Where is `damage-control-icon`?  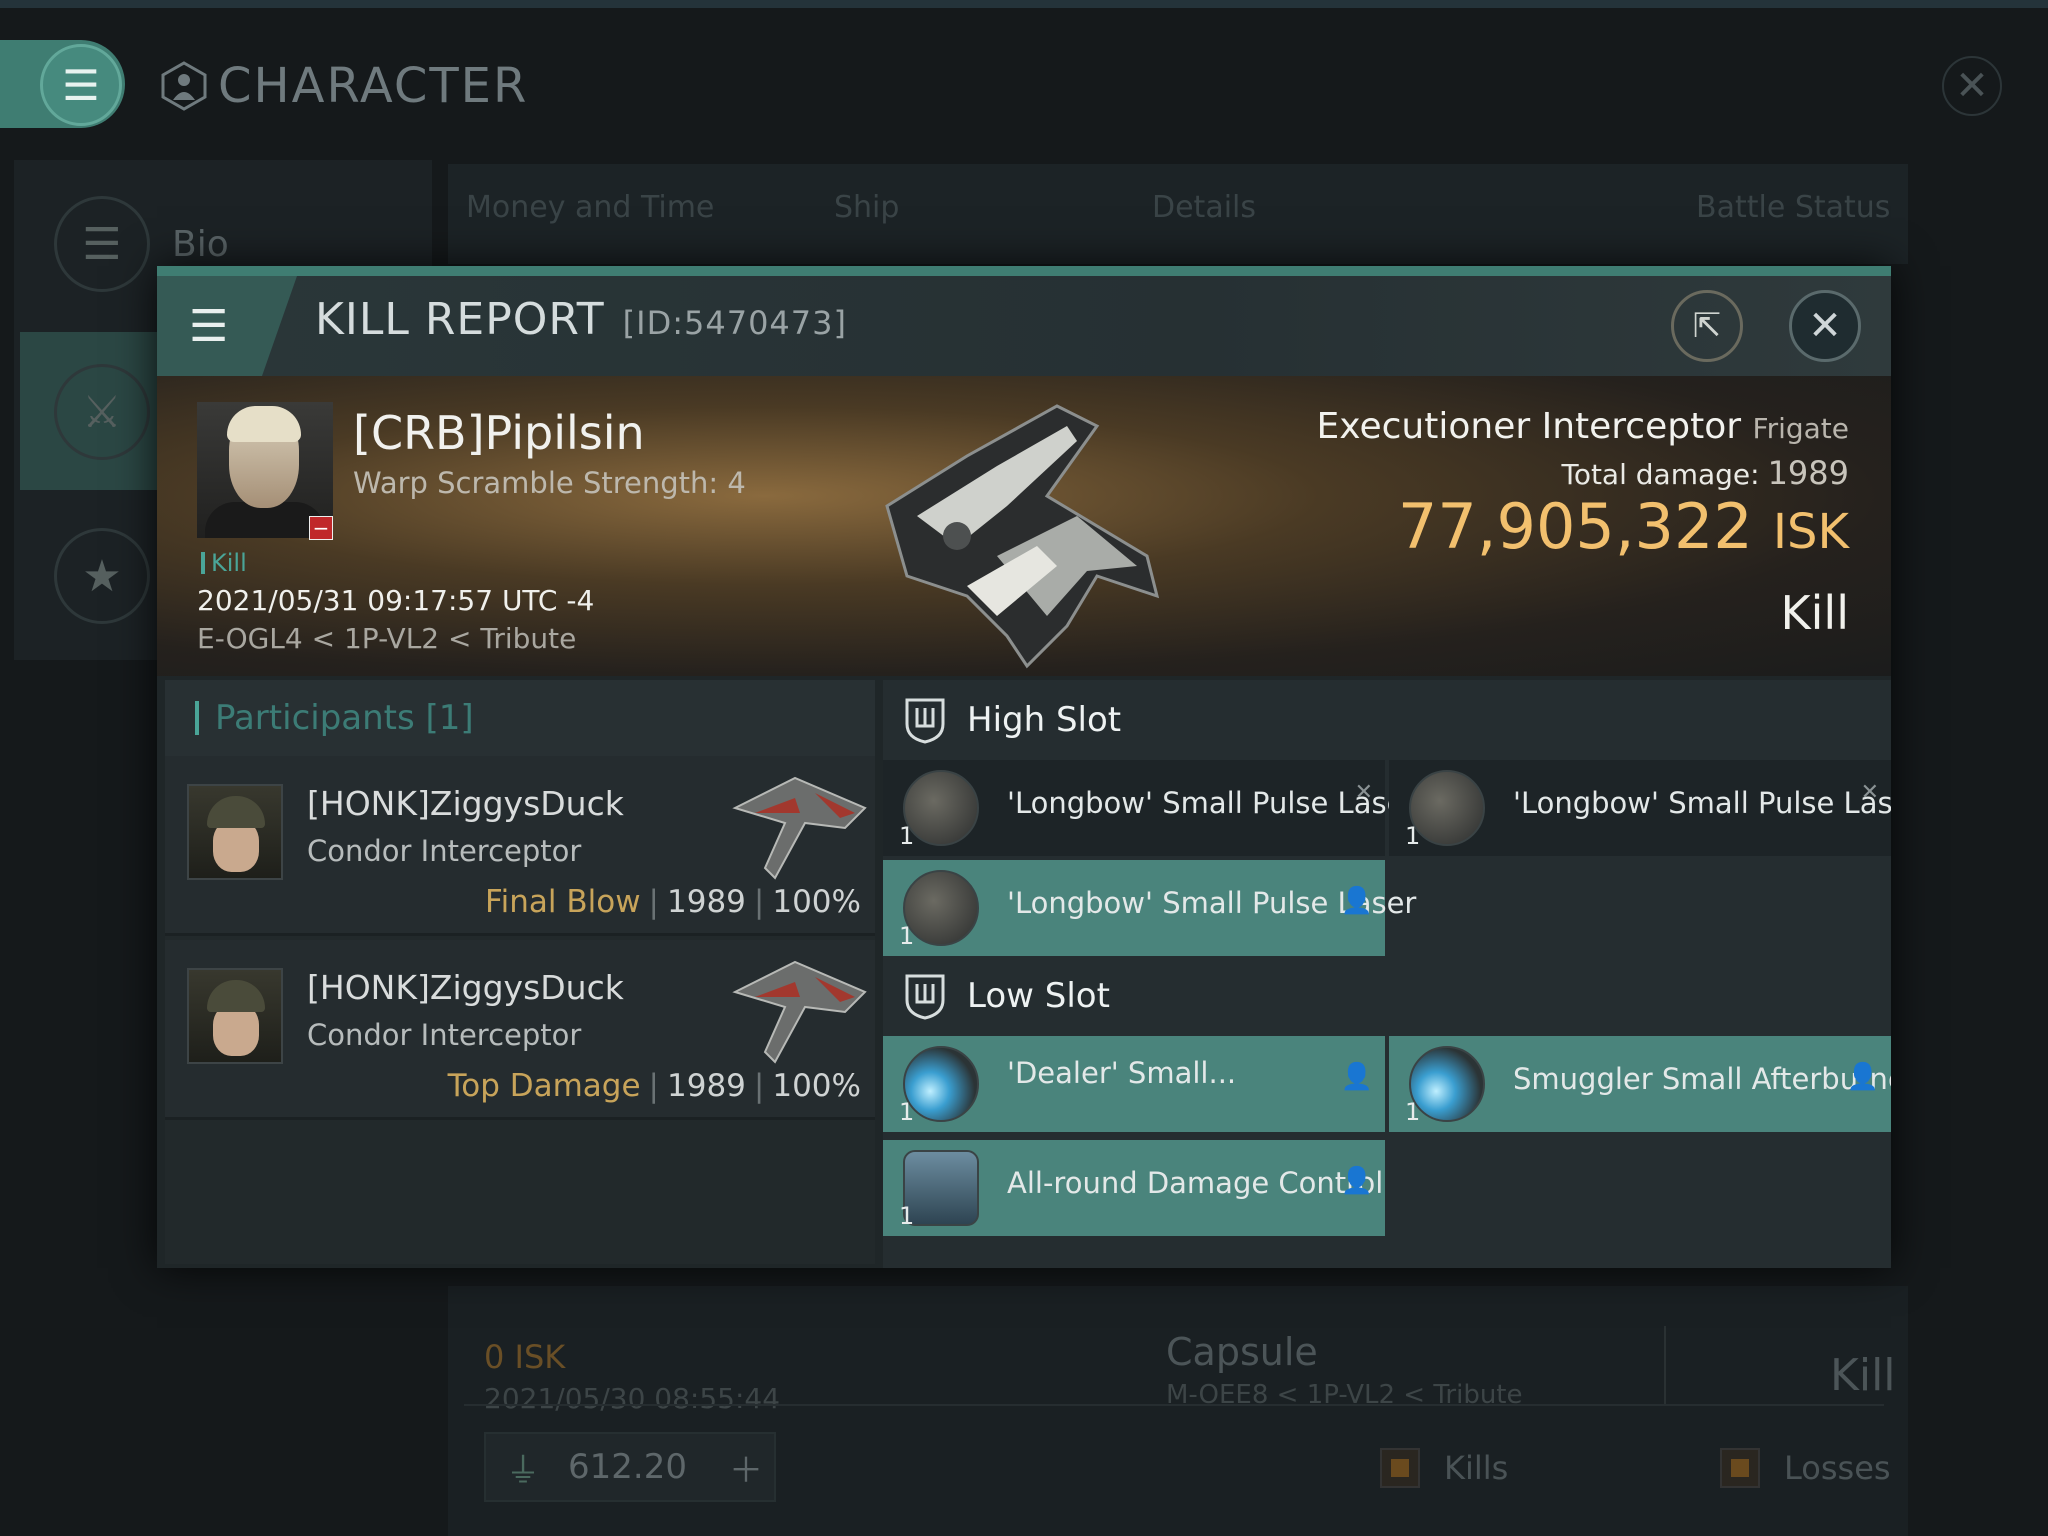 damage-control-icon is located at coordinates (941, 1188).